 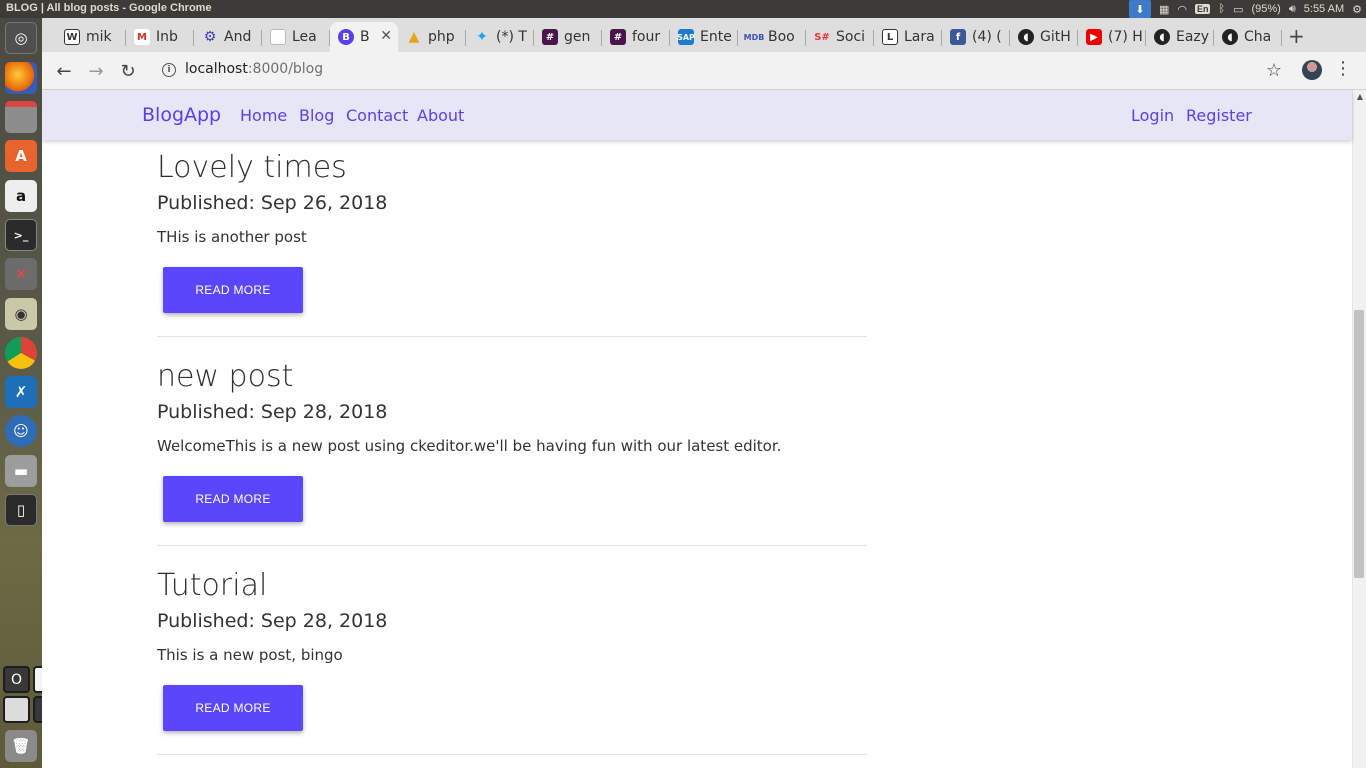 What do you see at coordinates (1245, 9) in the screenshot?
I see `system-tray: ⬇ ▦ ◠ En ᛒ ▭ (95%) 🔊︎ 5:55 AM ⚙` at bounding box center [1245, 9].